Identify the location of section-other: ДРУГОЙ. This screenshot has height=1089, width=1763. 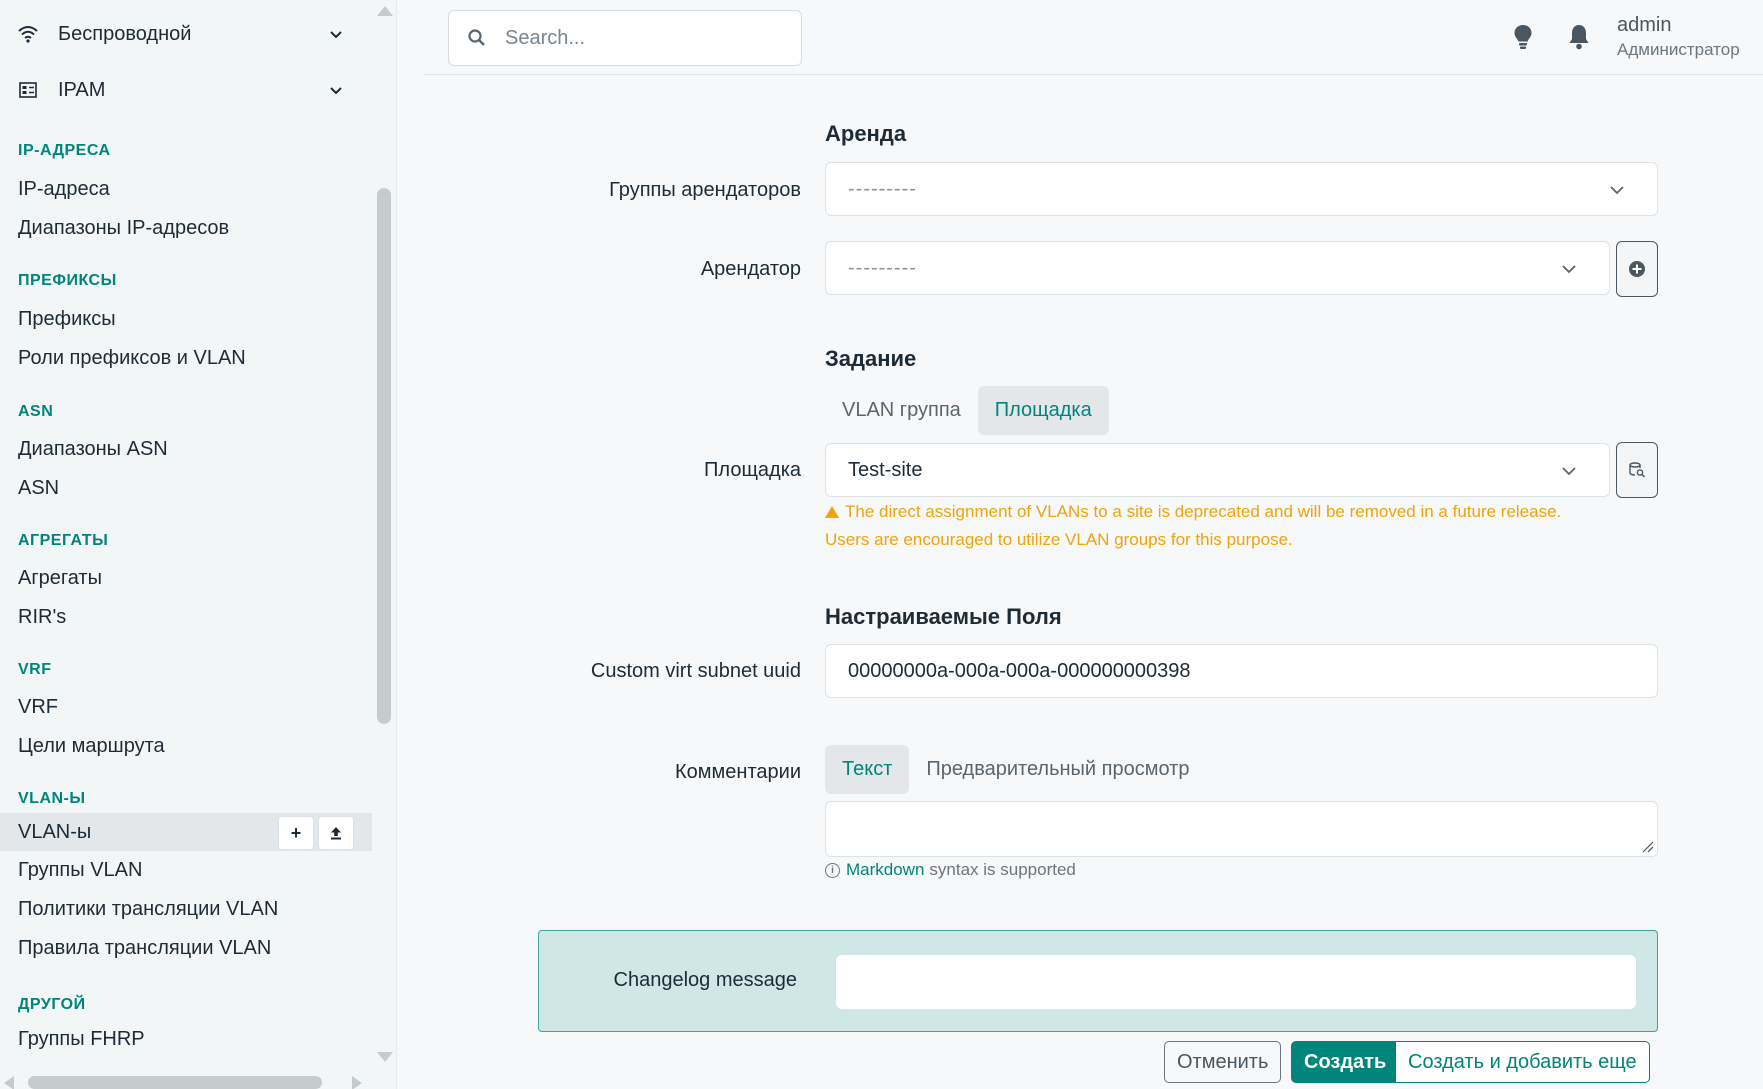
(52, 1004).